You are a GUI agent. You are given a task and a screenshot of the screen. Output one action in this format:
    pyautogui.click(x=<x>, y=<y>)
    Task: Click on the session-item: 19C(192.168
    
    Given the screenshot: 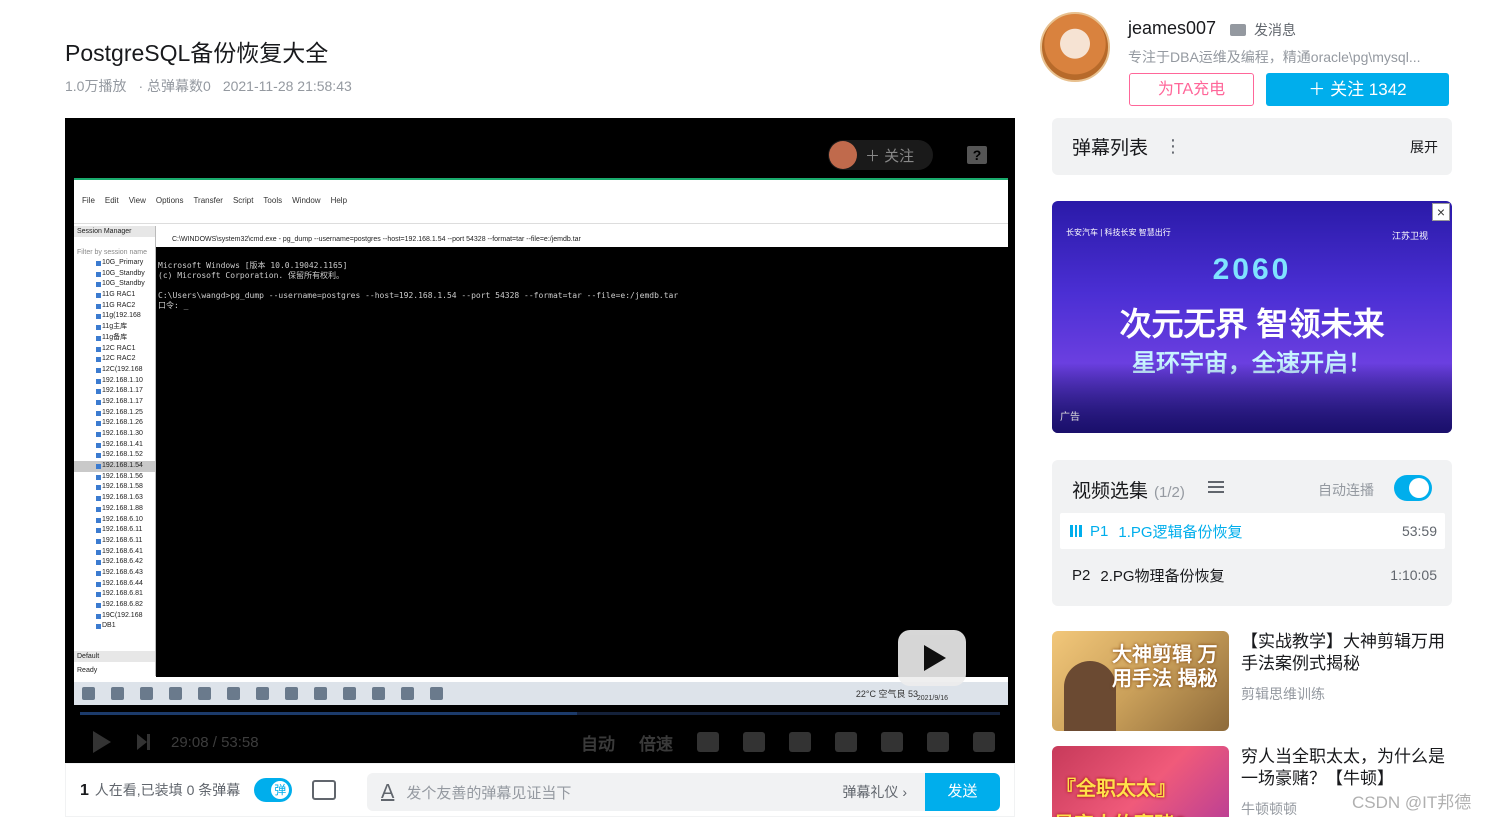 What is the action you would take?
    pyautogui.click(x=114, y=616)
    